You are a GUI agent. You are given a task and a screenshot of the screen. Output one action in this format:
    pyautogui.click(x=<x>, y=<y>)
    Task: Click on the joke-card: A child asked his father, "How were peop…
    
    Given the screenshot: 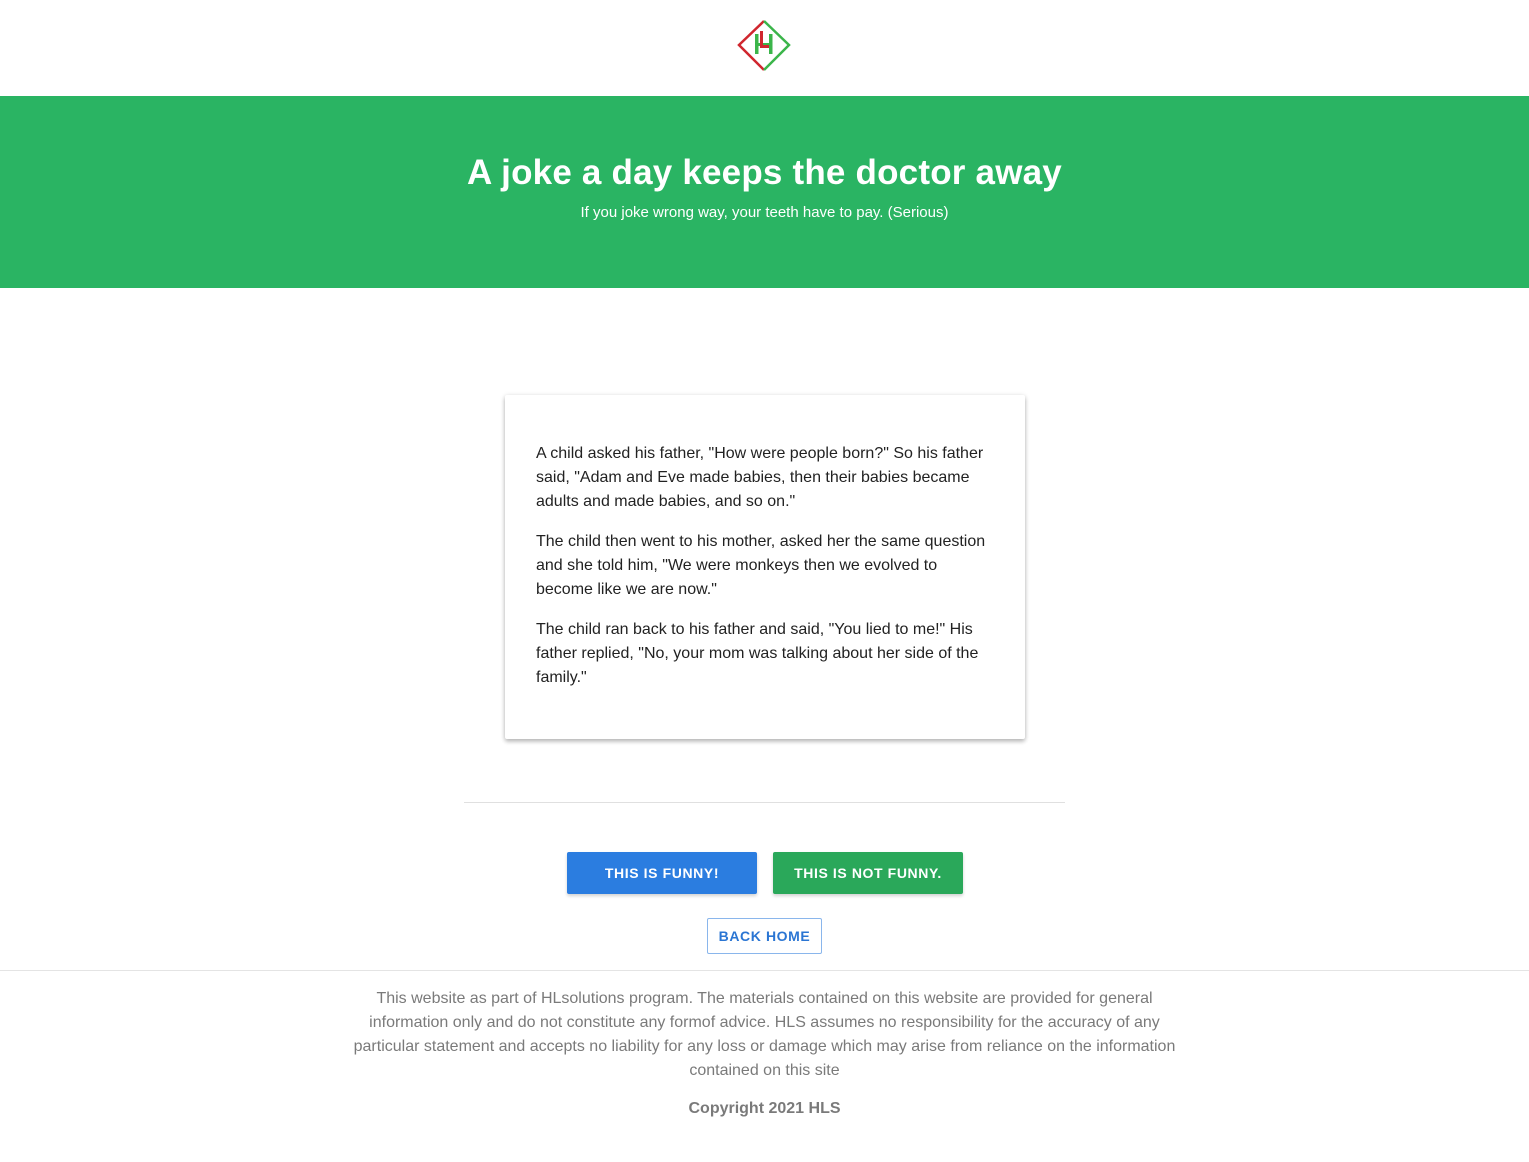 What is the action you would take?
    pyautogui.click(x=765, y=567)
    